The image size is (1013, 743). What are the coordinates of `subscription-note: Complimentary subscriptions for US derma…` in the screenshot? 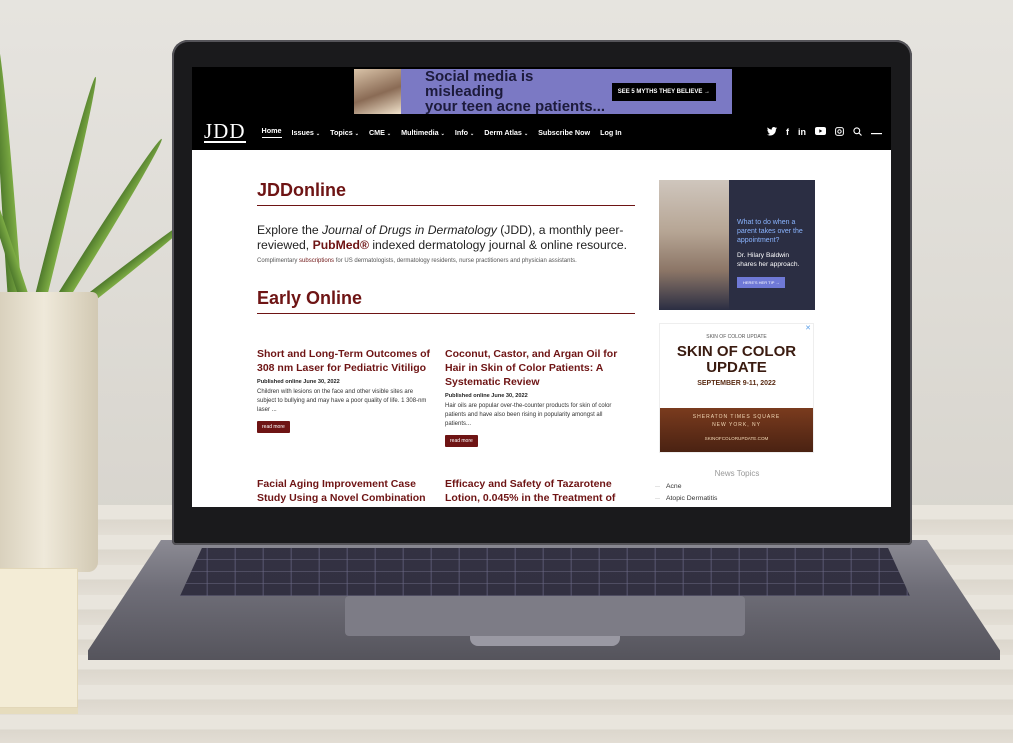 It's located at (417, 261).